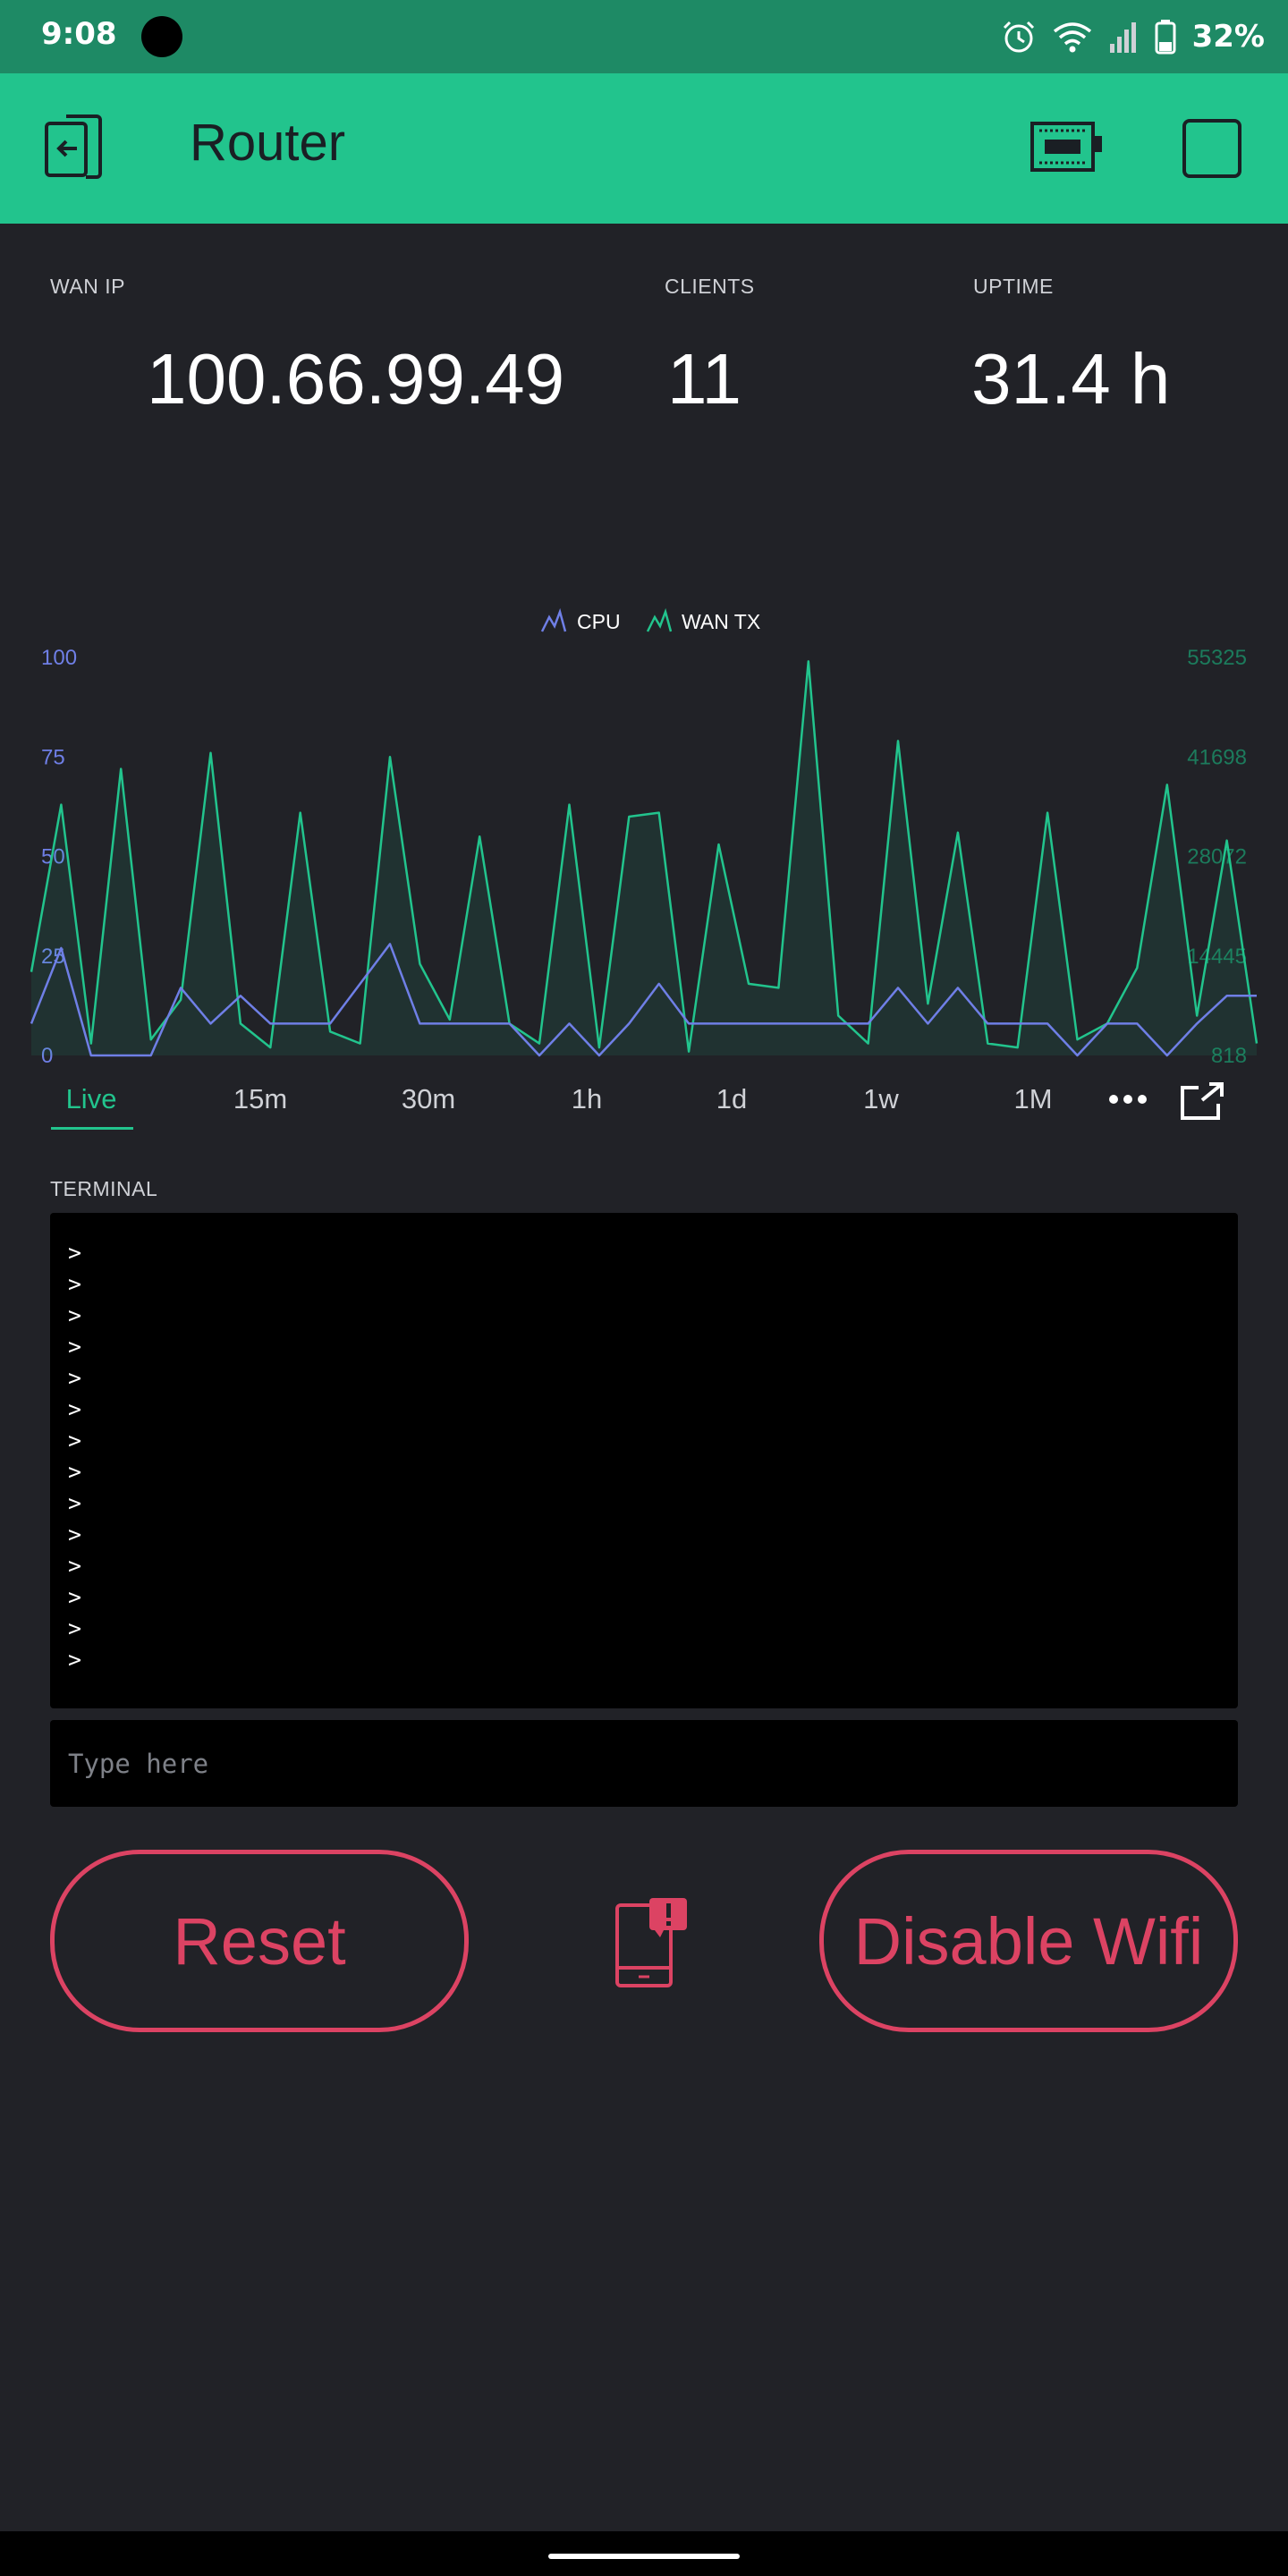 The height and width of the screenshot is (2576, 1288). I want to click on expand-icon, so click(1202, 1101).